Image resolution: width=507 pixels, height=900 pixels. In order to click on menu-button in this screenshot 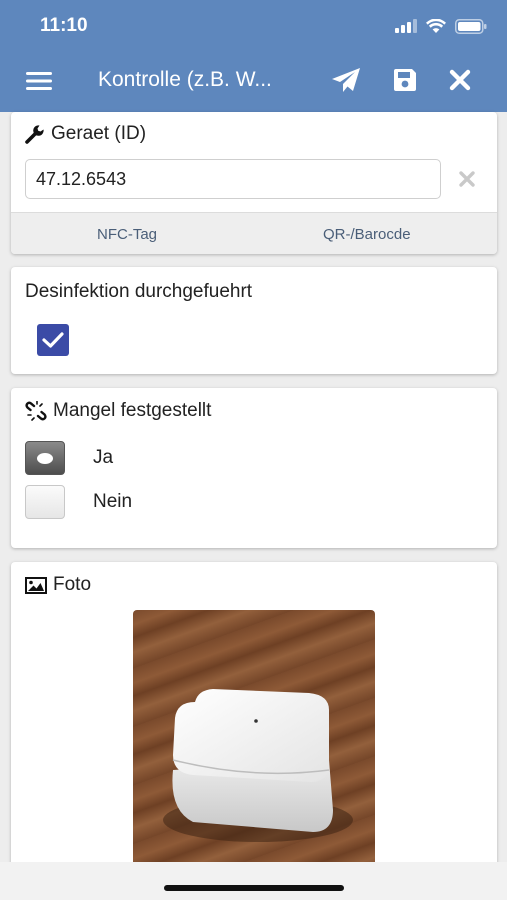, I will do `click(39, 81)`.